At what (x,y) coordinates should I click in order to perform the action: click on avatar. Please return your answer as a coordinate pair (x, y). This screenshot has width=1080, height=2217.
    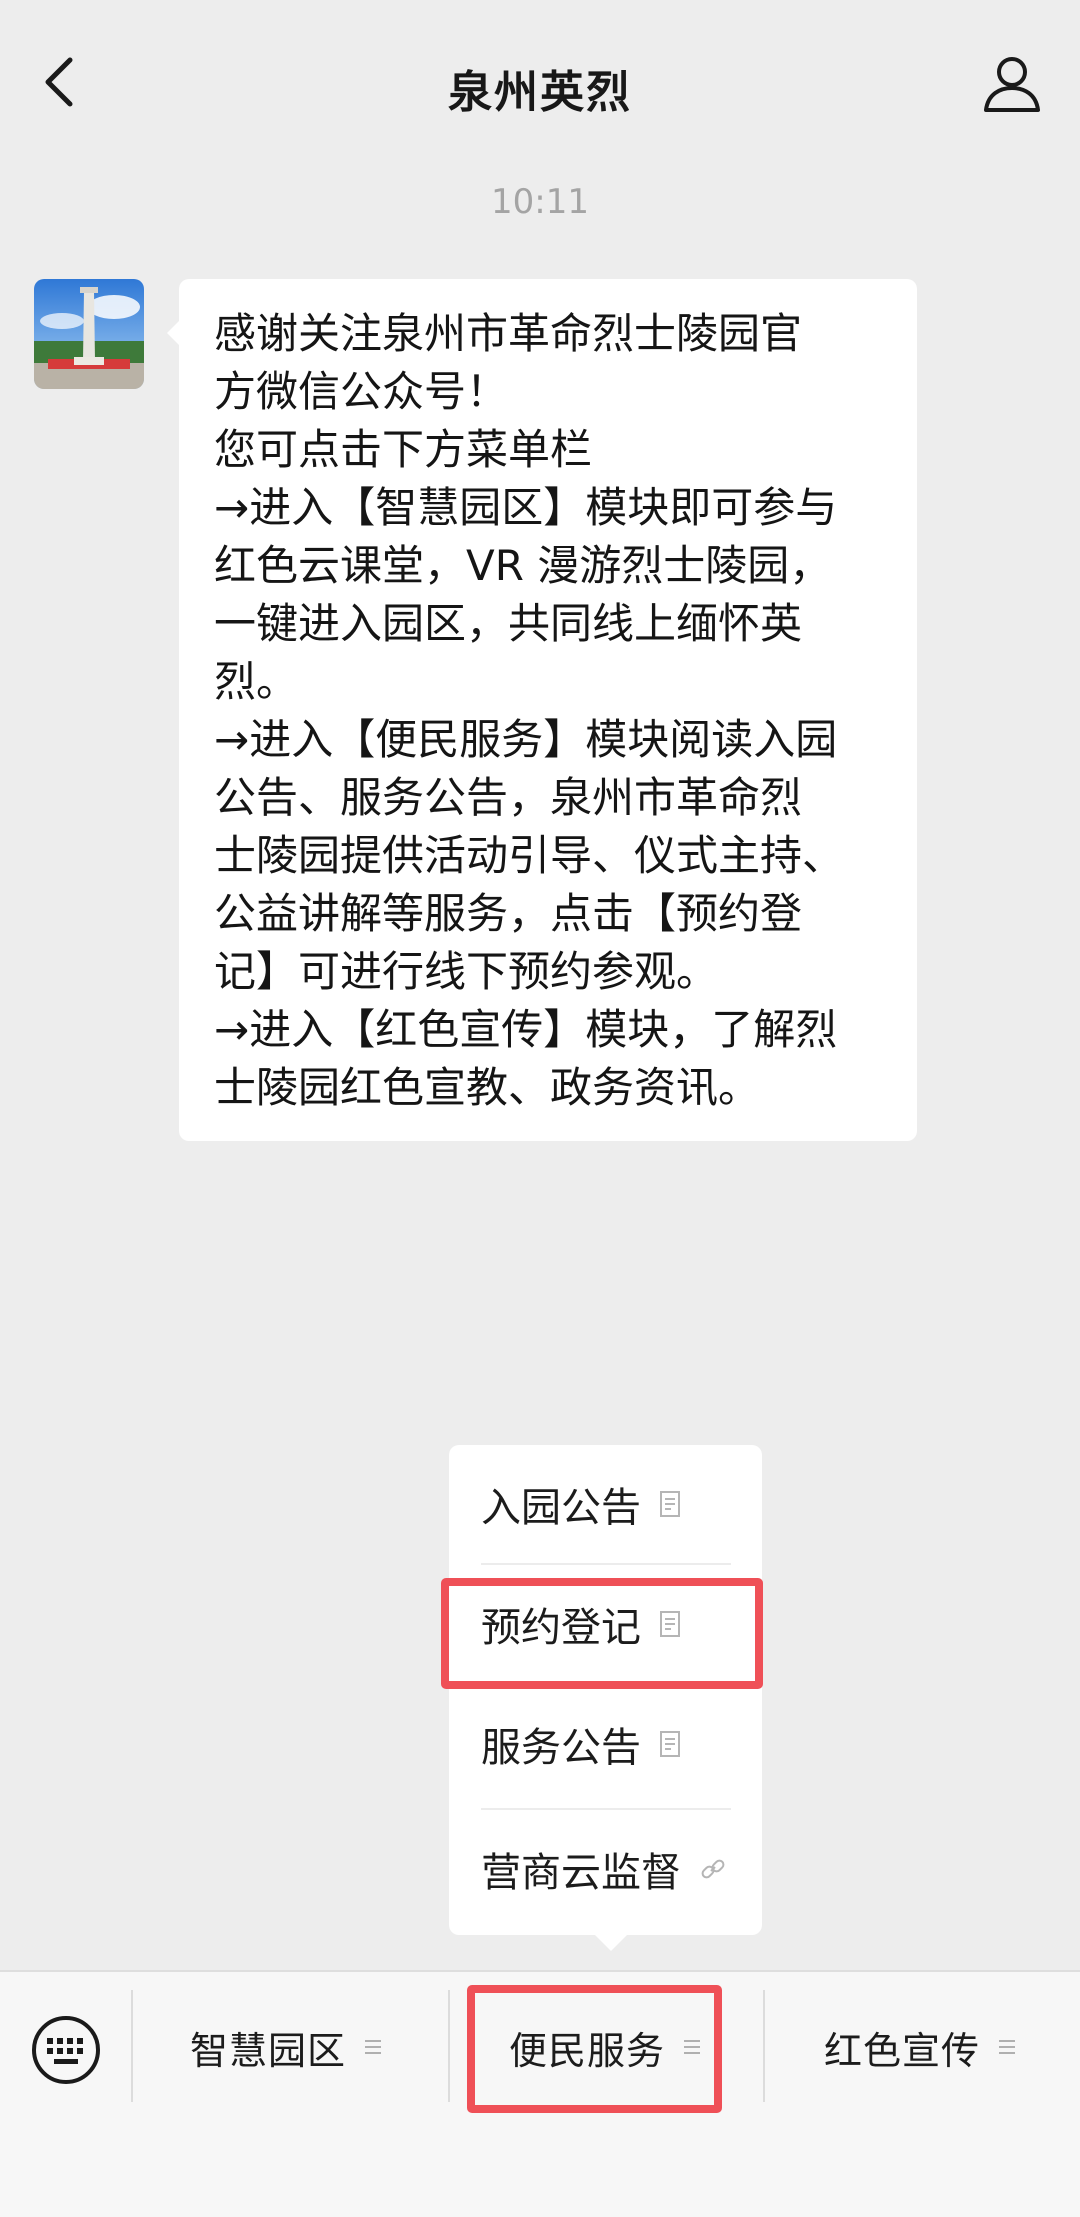
    Looking at the image, I should click on (89, 334).